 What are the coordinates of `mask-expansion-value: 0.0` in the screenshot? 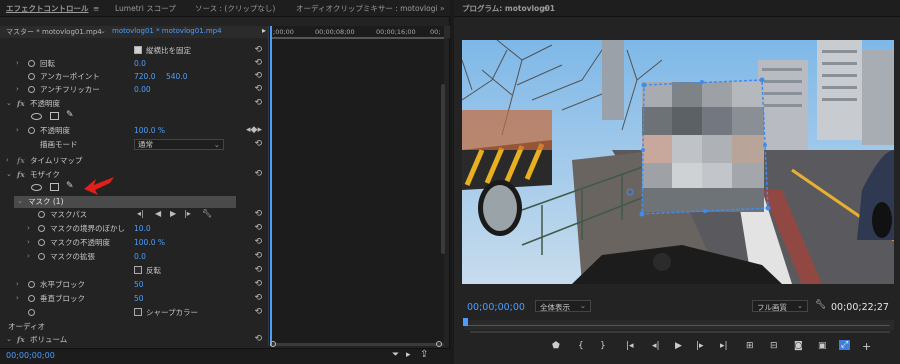 It's located at (140, 256).